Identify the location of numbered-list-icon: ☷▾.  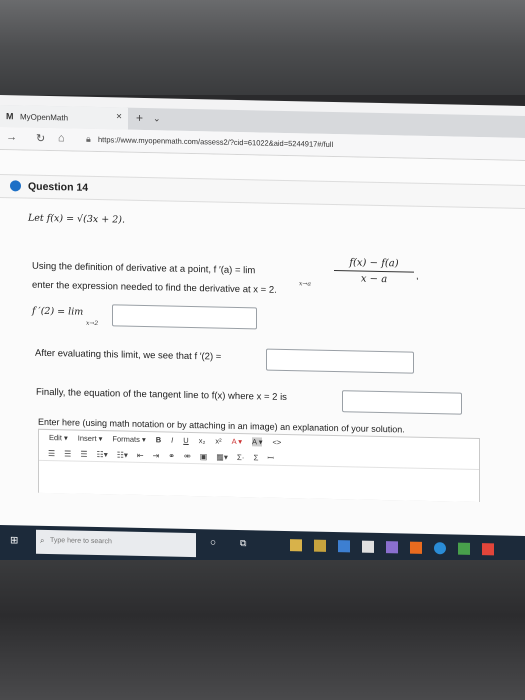
(122, 454).